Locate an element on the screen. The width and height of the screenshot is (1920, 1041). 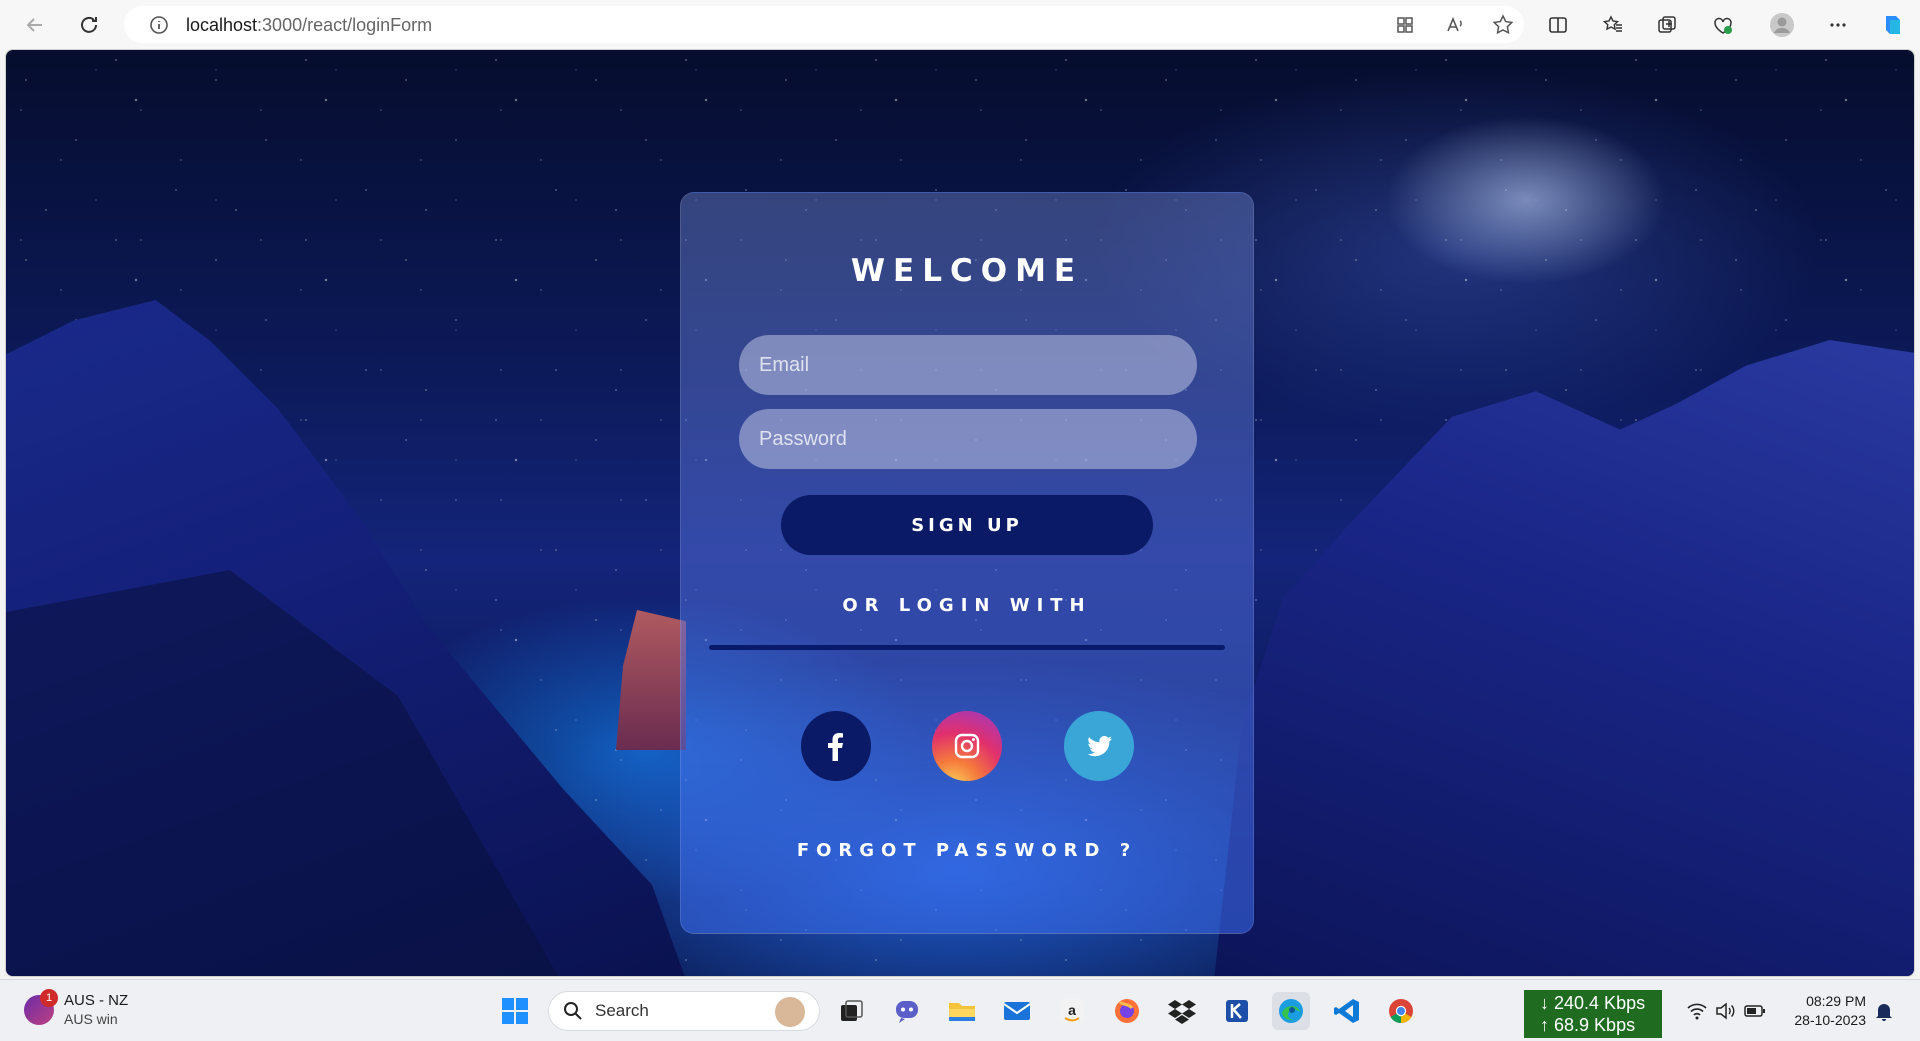
wifi-icon is located at coordinates (1697, 1011).